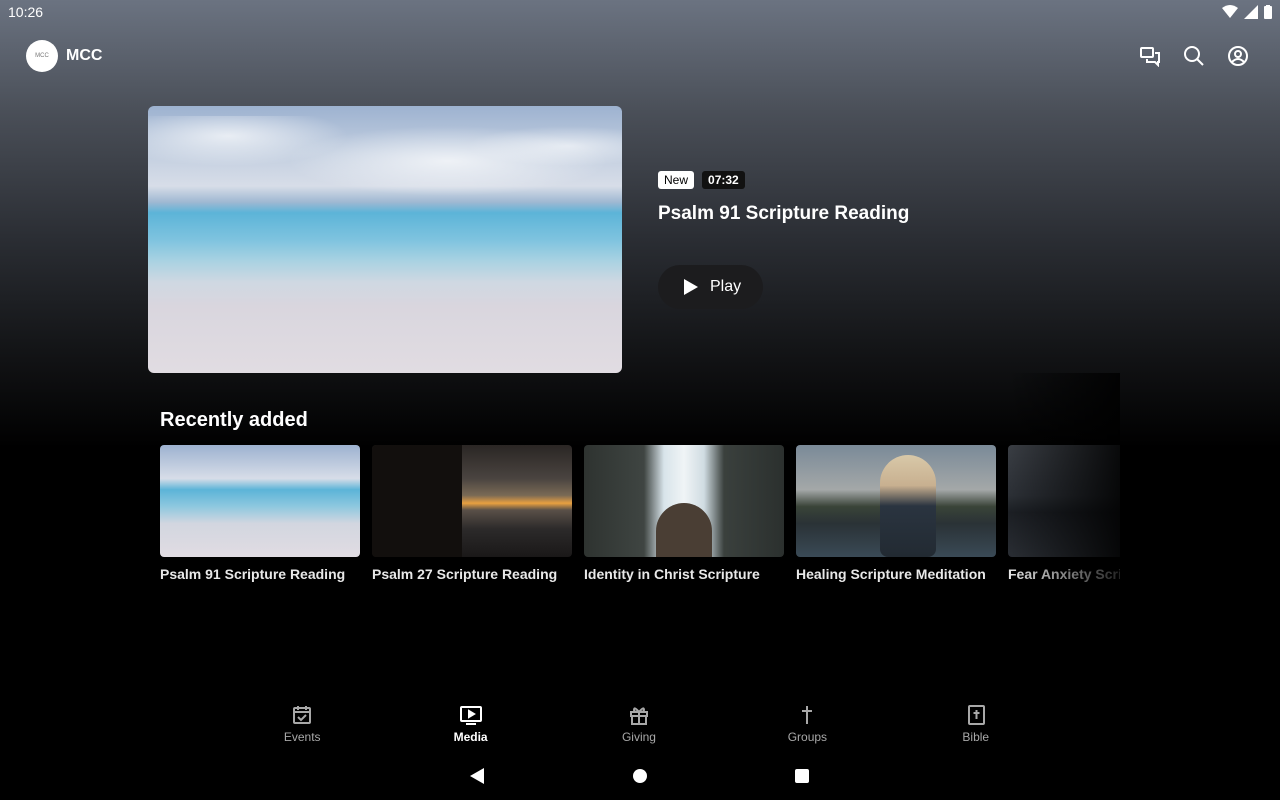  What do you see at coordinates (807, 715) in the screenshot?
I see `cross-icon` at bounding box center [807, 715].